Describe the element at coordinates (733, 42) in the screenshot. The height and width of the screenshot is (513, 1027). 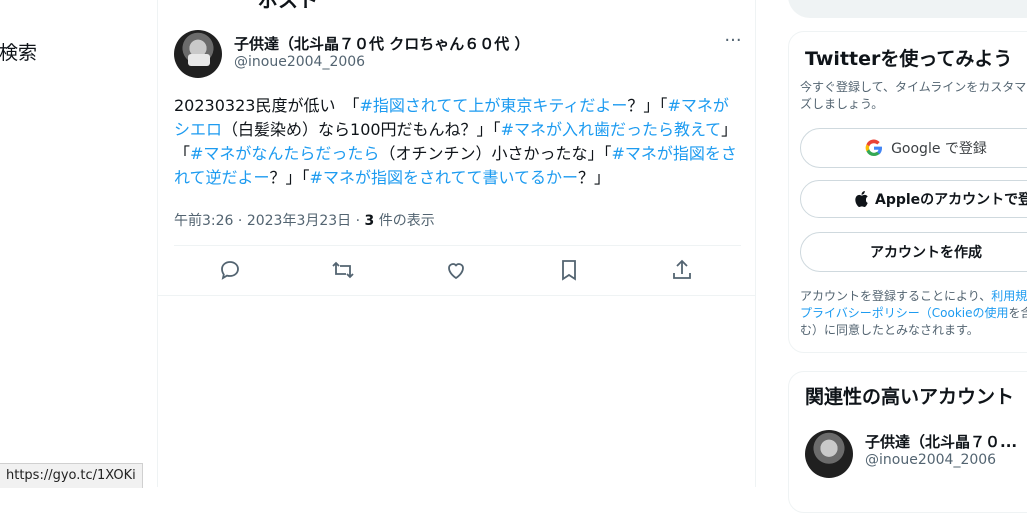
I see `more-options-icon: ···` at that location.